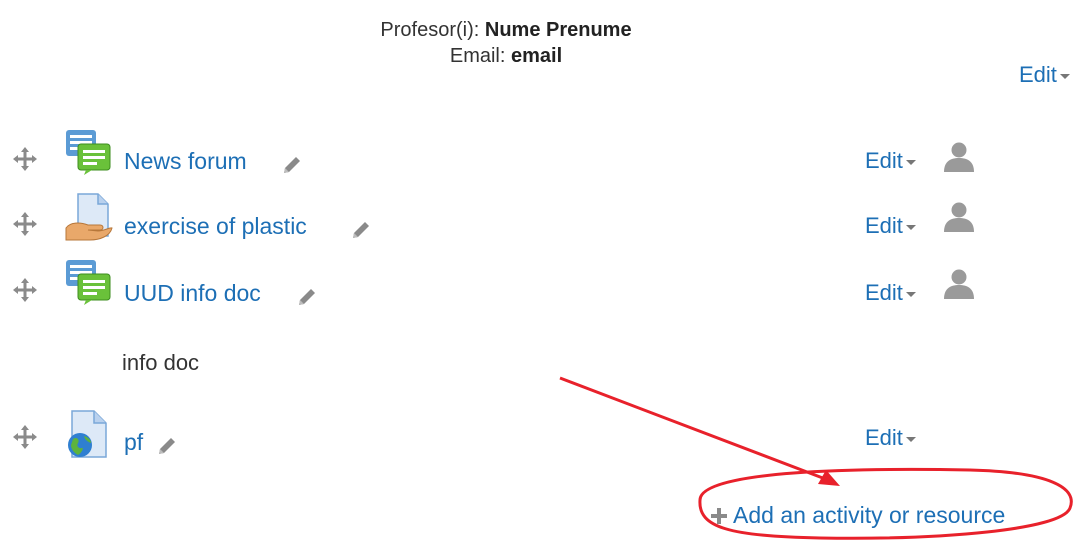  I want to click on section-edit-label: Edit, so click(1038, 74).